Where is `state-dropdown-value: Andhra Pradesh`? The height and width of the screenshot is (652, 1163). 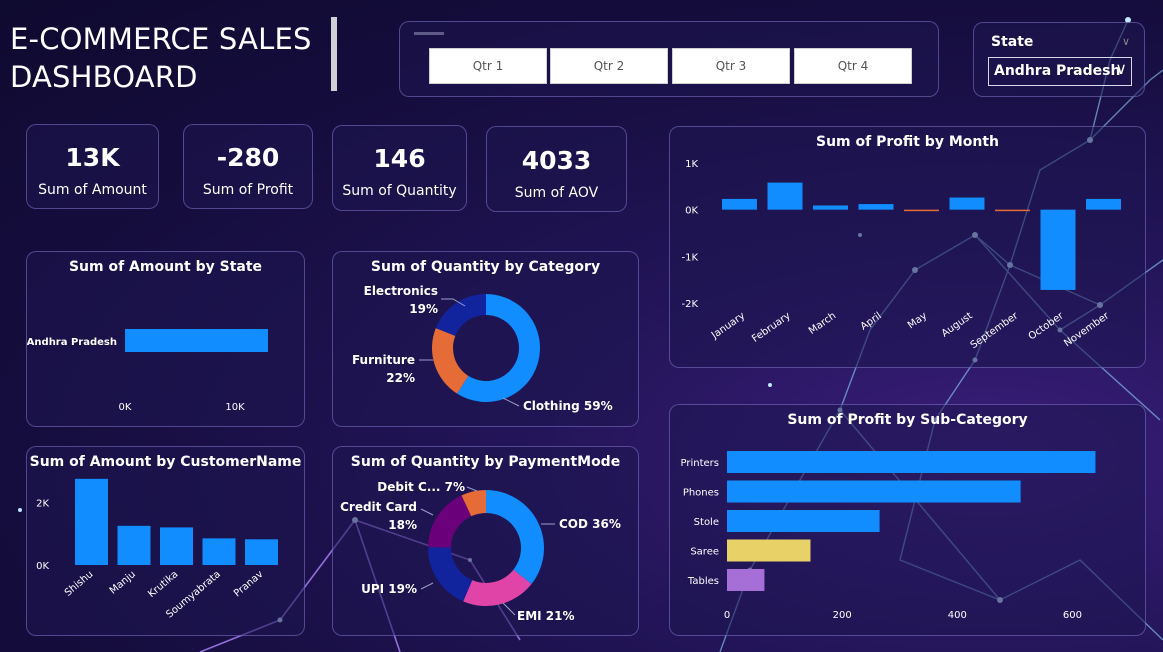 state-dropdown-value: Andhra Pradesh is located at coordinates (1057, 71).